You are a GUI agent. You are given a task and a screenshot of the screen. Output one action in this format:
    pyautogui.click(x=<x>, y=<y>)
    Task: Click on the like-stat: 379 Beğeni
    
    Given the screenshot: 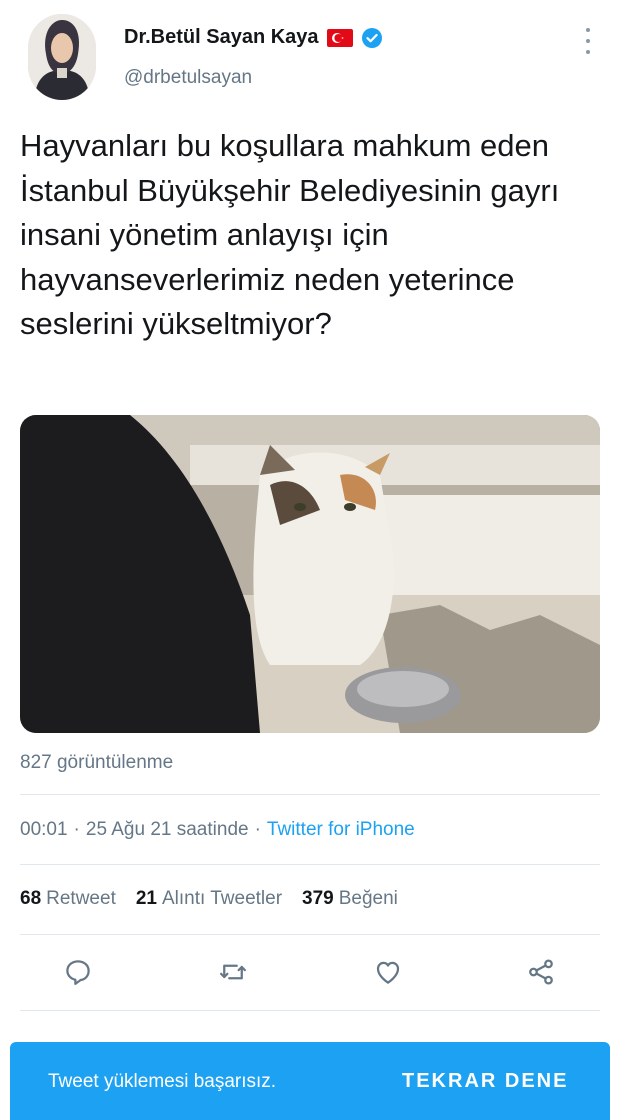 What is the action you would take?
    pyautogui.click(x=350, y=899)
    